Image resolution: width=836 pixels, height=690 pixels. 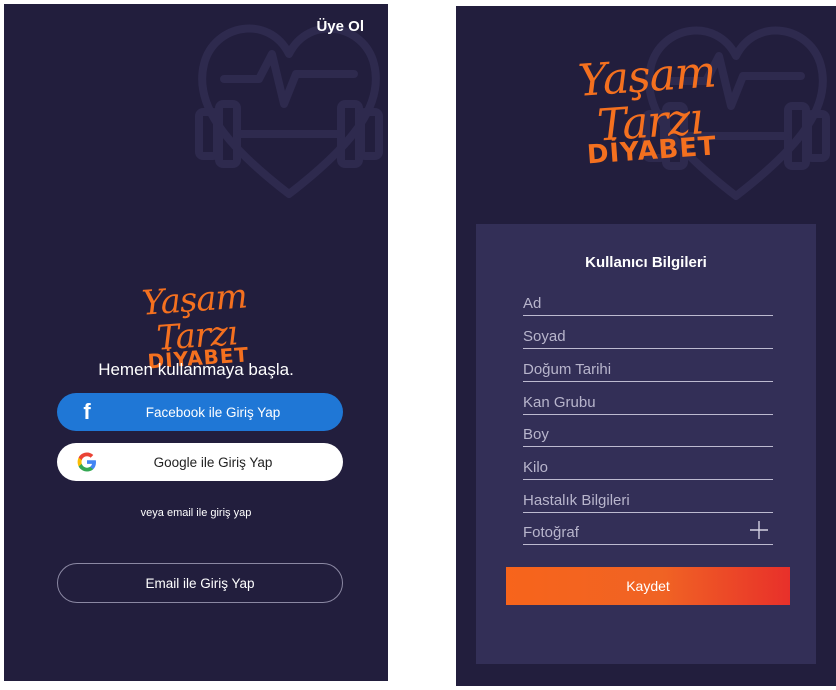 I want to click on name-field: Ad, so click(x=648, y=300).